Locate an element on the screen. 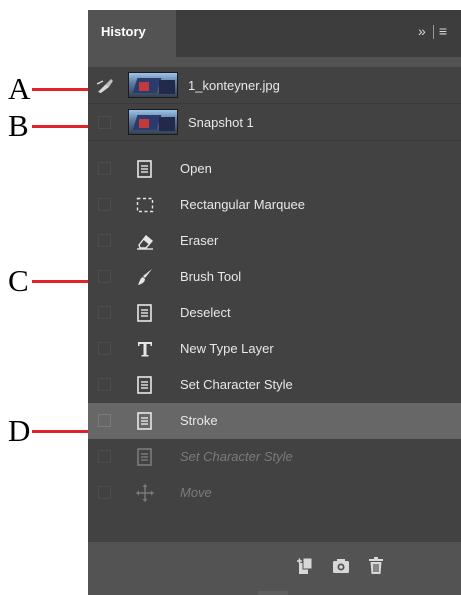  history-step: Deselect is located at coordinates (274, 313).